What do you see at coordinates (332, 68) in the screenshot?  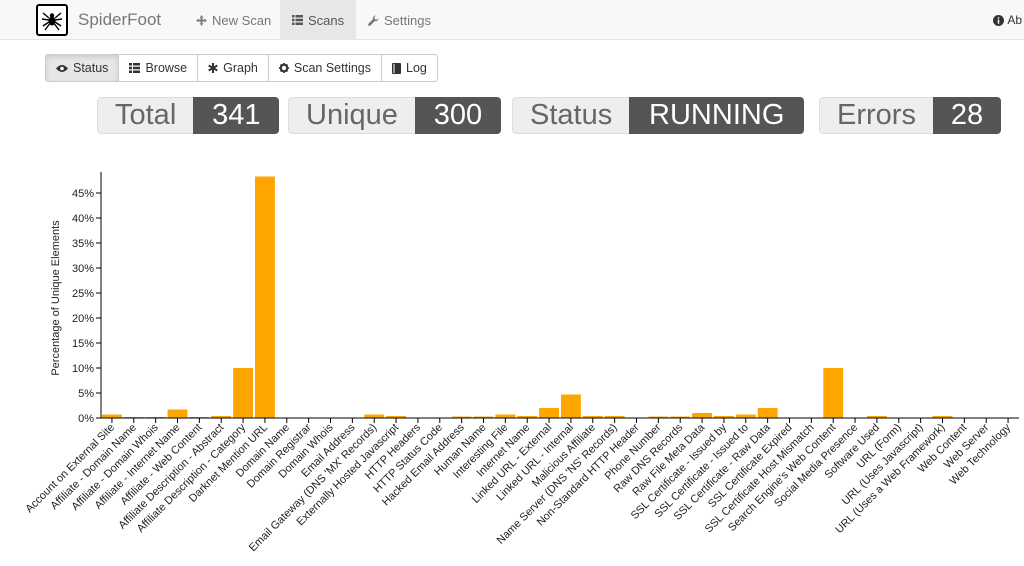 I see `tab-scan-settings-label: Scan Settings` at bounding box center [332, 68].